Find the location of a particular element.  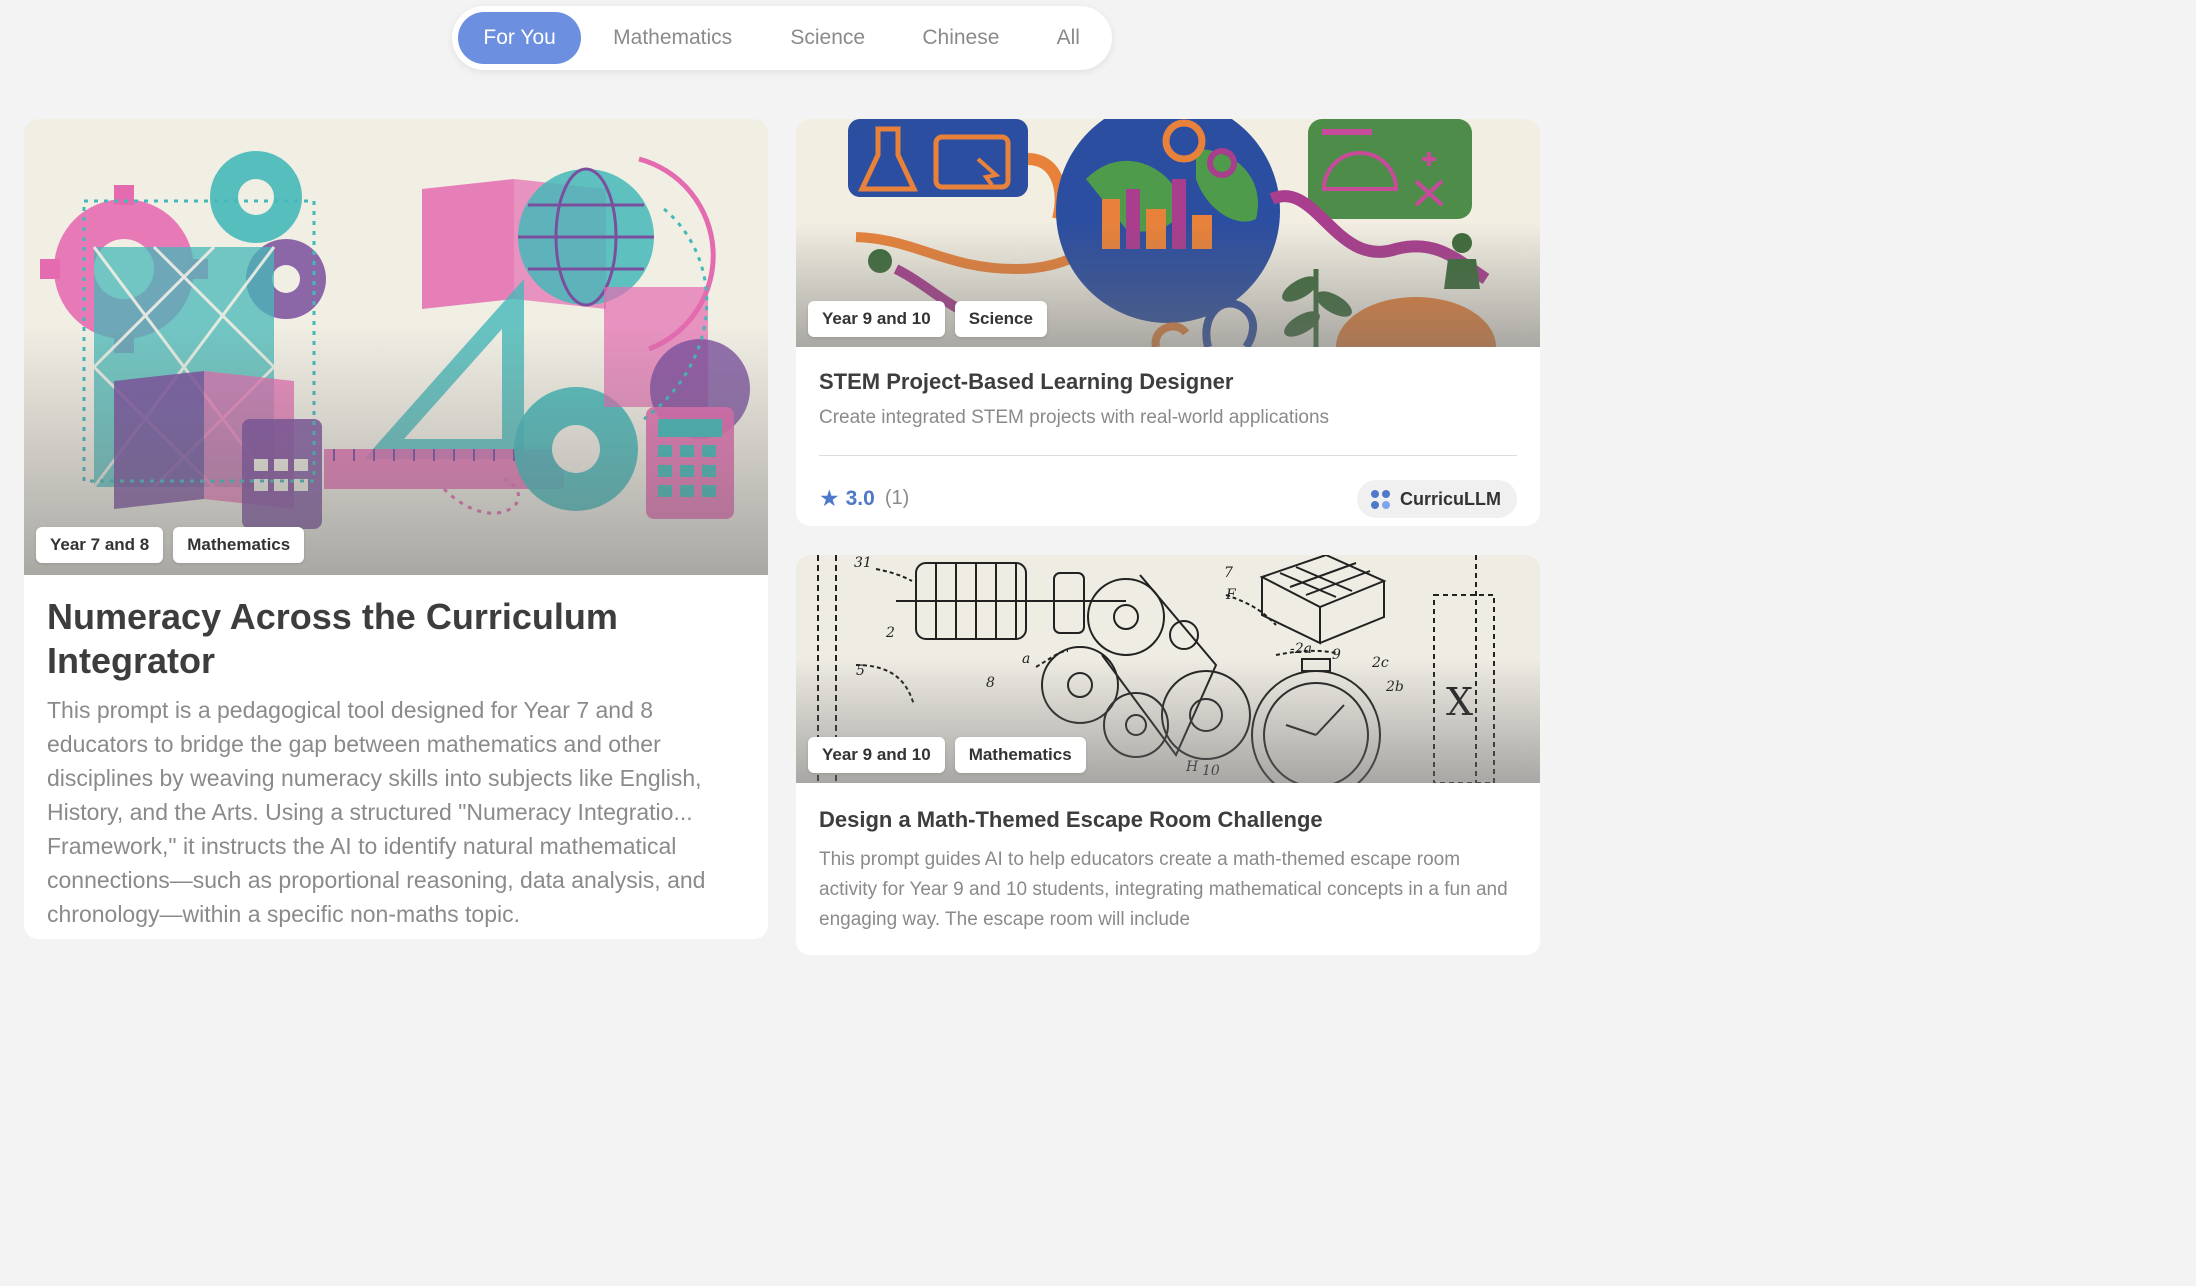

illustration-label: 2 is located at coordinates (890, 633).